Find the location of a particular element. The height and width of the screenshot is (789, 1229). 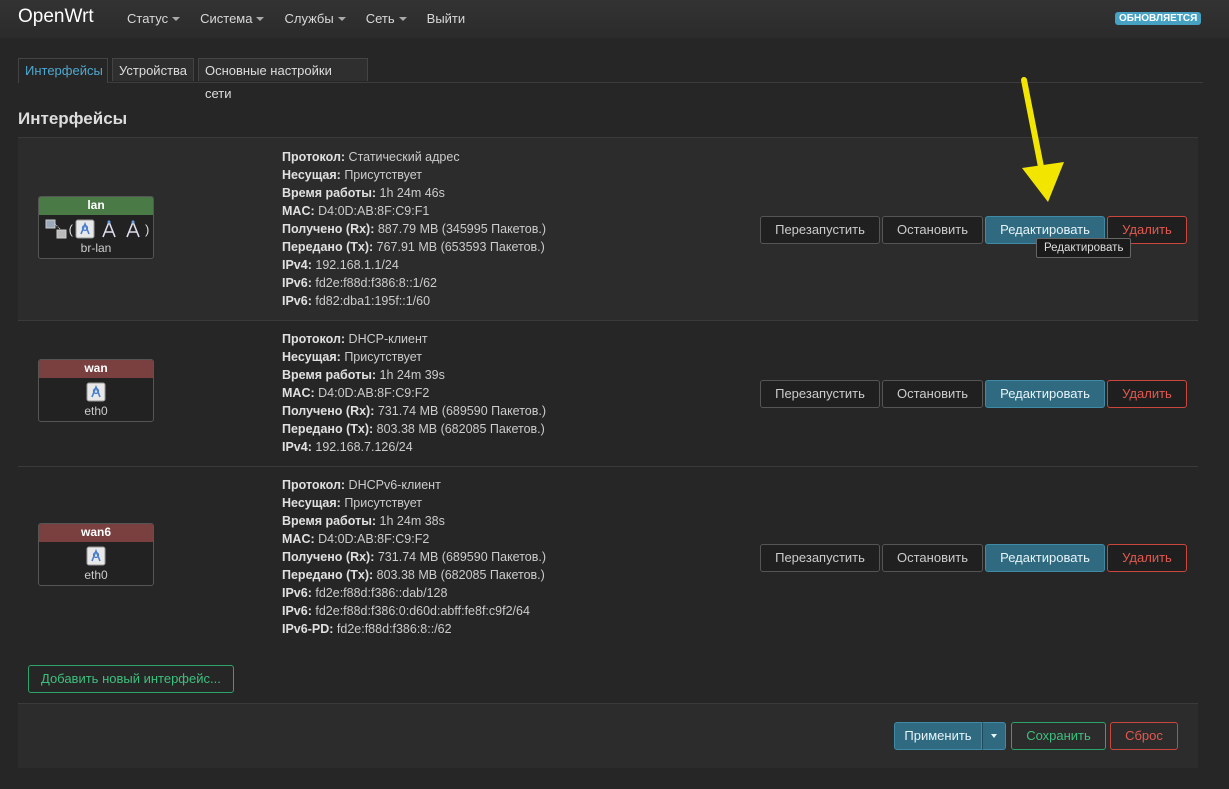

interface-name: lan is located at coordinates (96, 206).